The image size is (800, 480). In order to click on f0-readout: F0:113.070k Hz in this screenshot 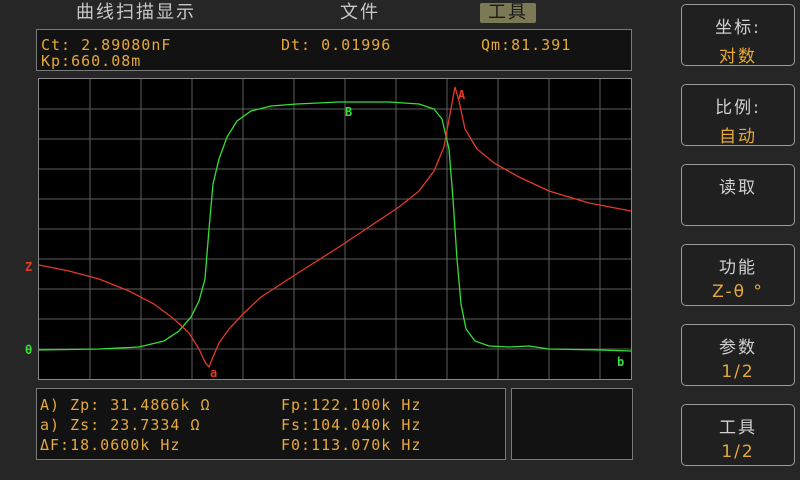, I will do `click(351, 445)`.